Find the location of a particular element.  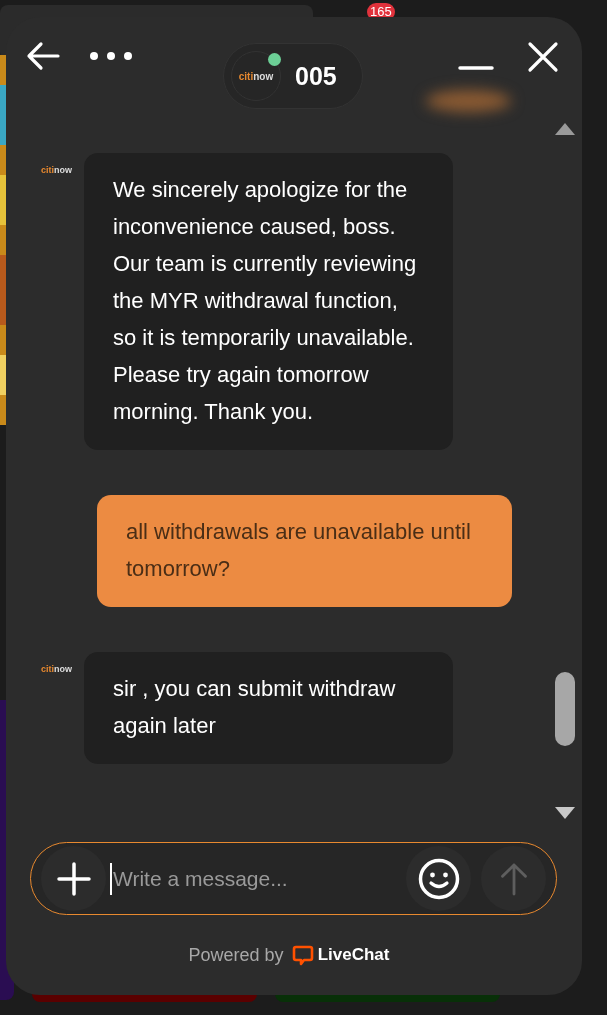

add-button is located at coordinates (73, 878).